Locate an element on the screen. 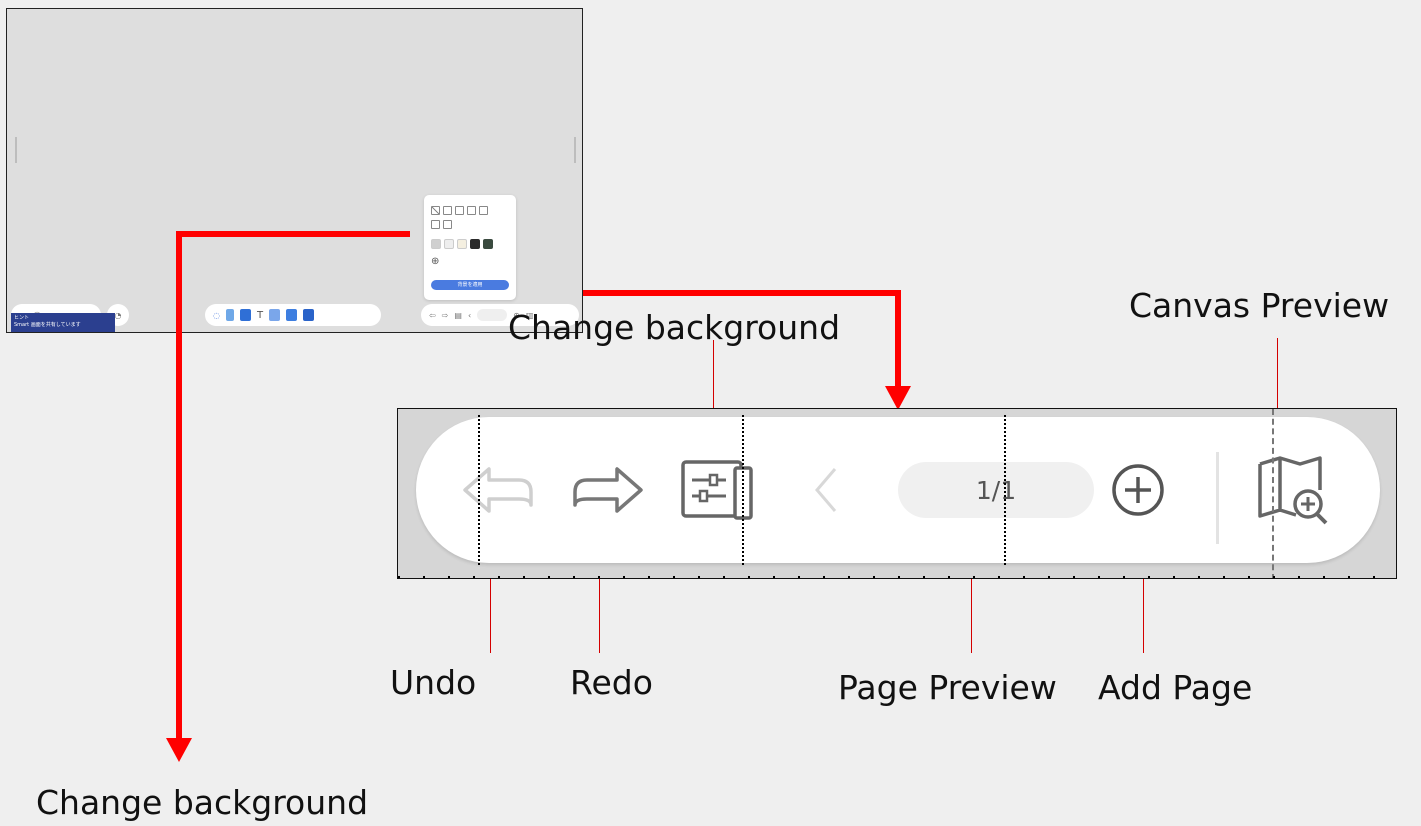 Image resolution: width=1421 pixels, height=826 pixels. lasso-icon: ◌ is located at coordinates (216, 315).